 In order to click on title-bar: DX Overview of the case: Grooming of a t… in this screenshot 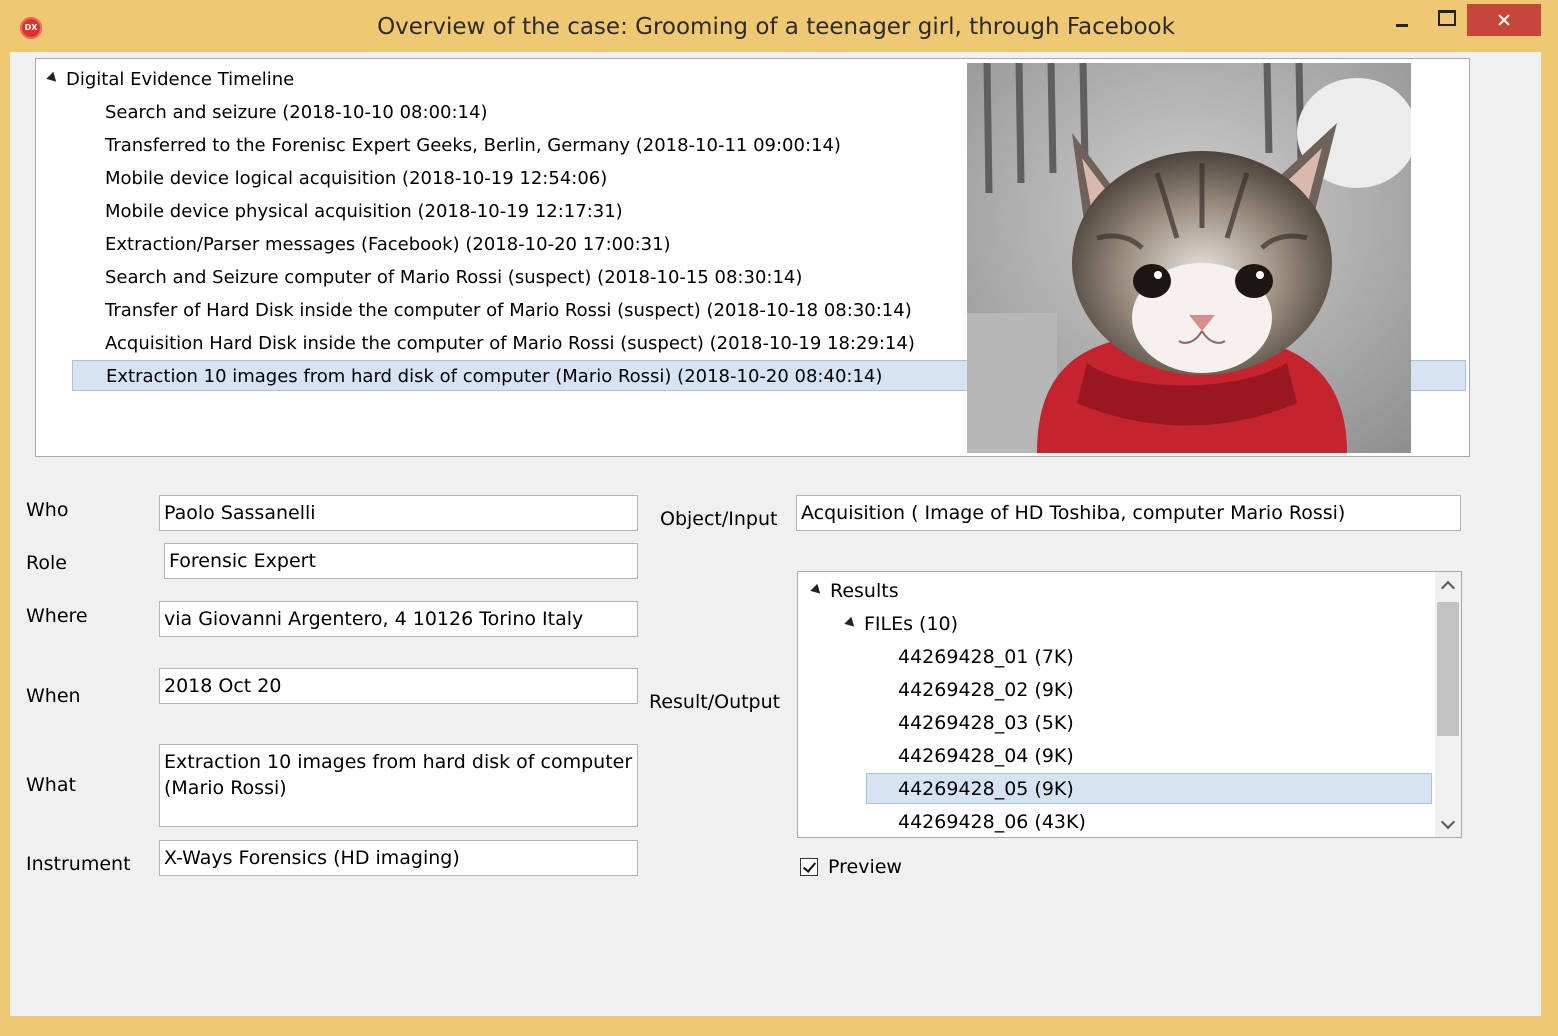, I will do `click(779, 26)`.